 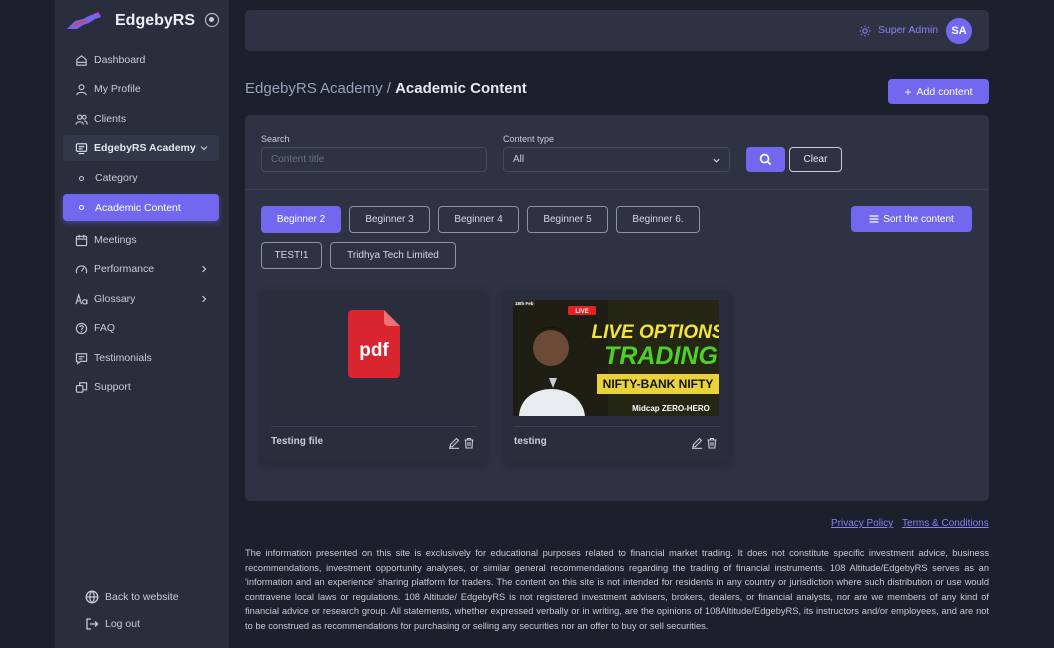 What do you see at coordinates (461, 88) in the screenshot?
I see `page-title: Academic Content` at bounding box center [461, 88].